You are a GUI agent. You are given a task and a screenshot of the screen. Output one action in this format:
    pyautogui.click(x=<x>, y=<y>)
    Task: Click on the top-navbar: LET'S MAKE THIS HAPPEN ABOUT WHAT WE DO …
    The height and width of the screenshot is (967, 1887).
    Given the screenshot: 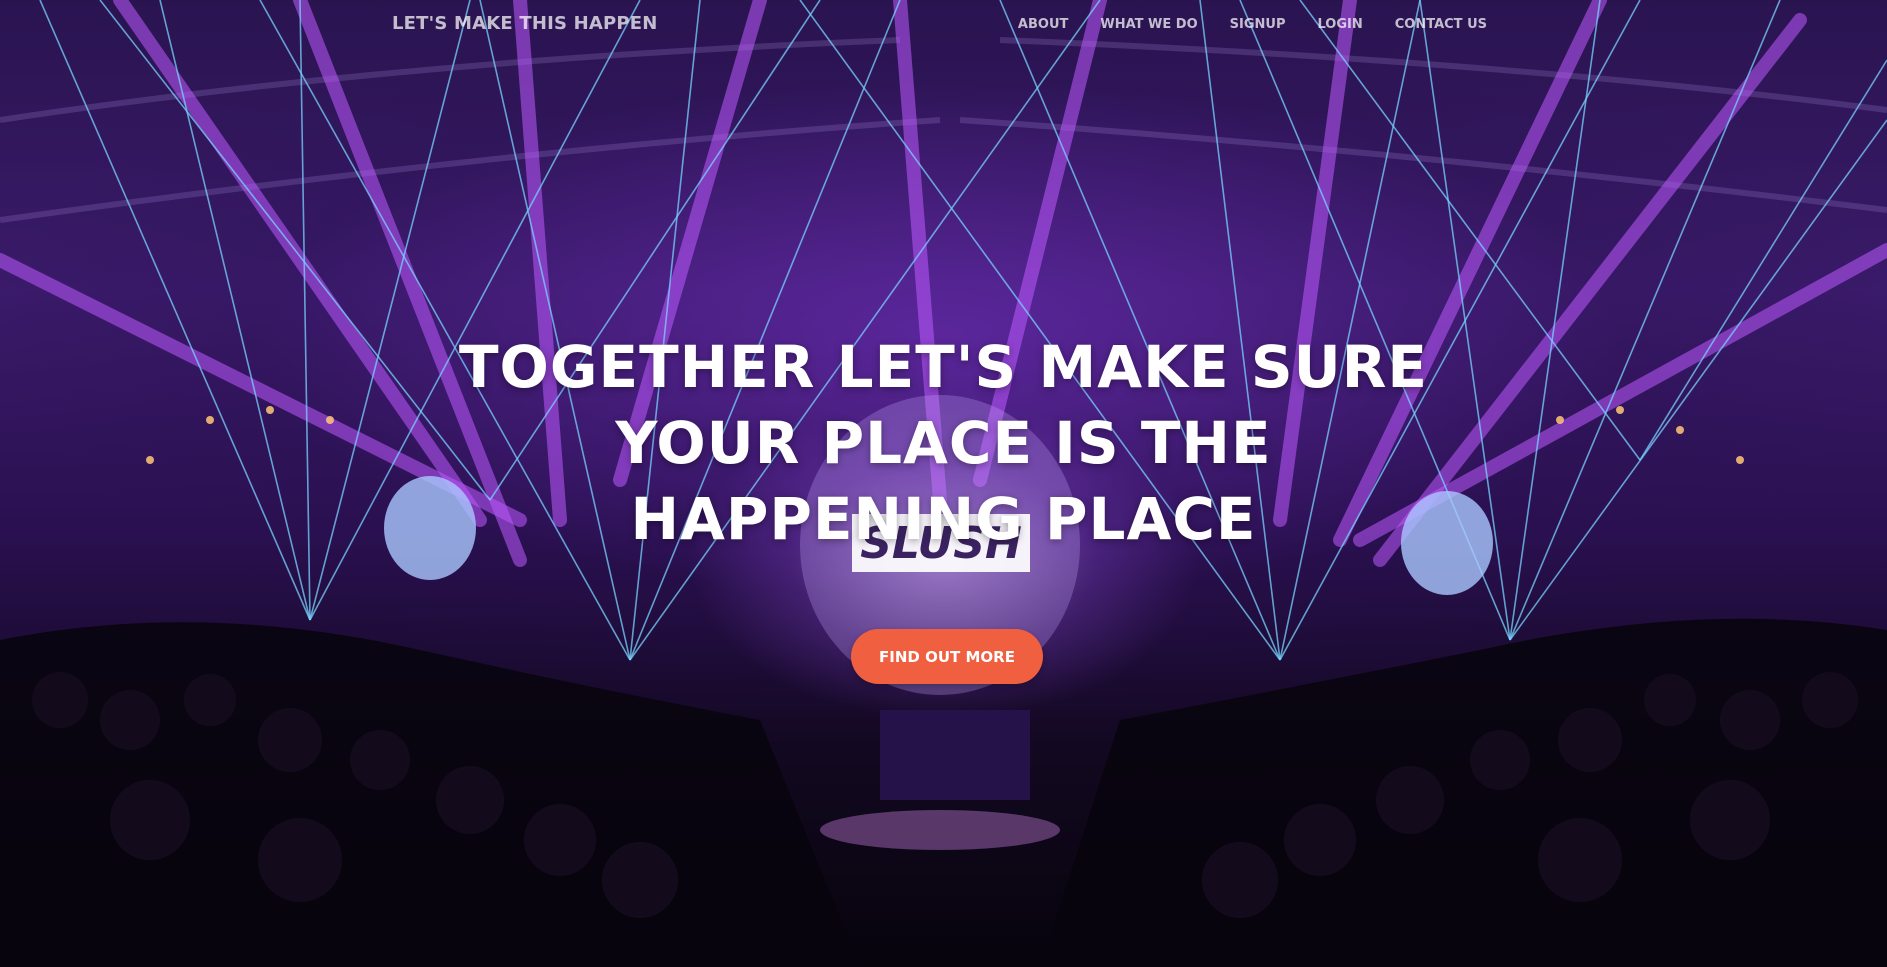 What is the action you would take?
    pyautogui.click(x=943, y=26)
    